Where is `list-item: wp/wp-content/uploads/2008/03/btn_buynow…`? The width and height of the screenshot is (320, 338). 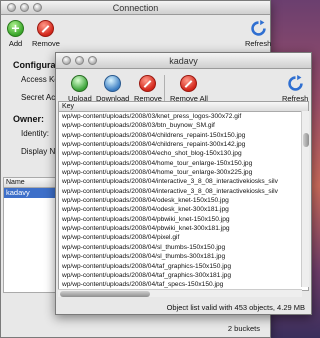
list-item: wp/wp-content/uploads/2008/03/btn_buynow… is located at coordinates (183, 125).